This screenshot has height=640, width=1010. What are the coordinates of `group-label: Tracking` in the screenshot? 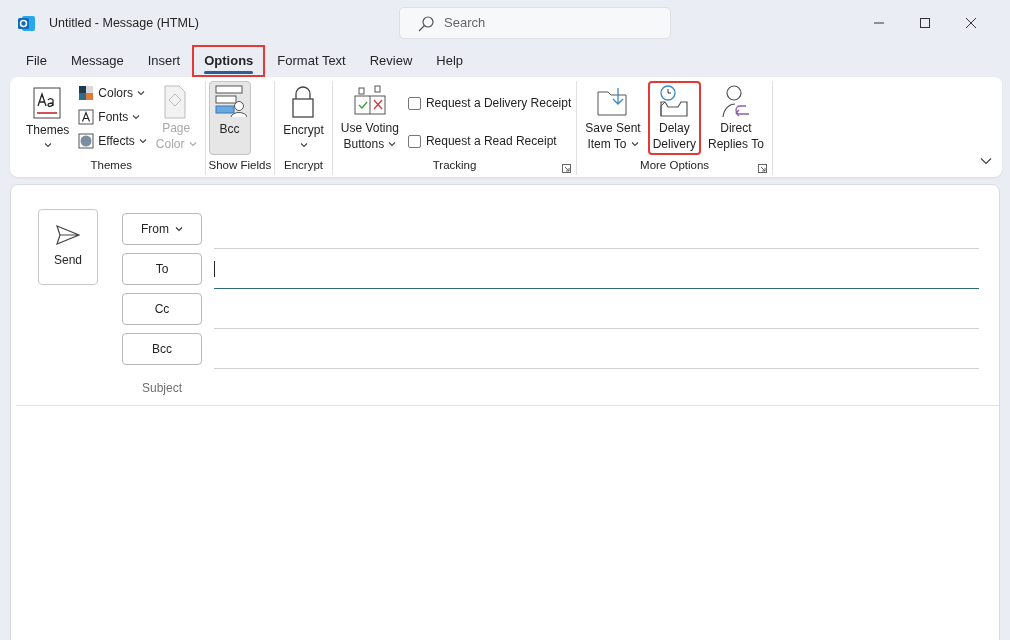 It's located at (454, 165).